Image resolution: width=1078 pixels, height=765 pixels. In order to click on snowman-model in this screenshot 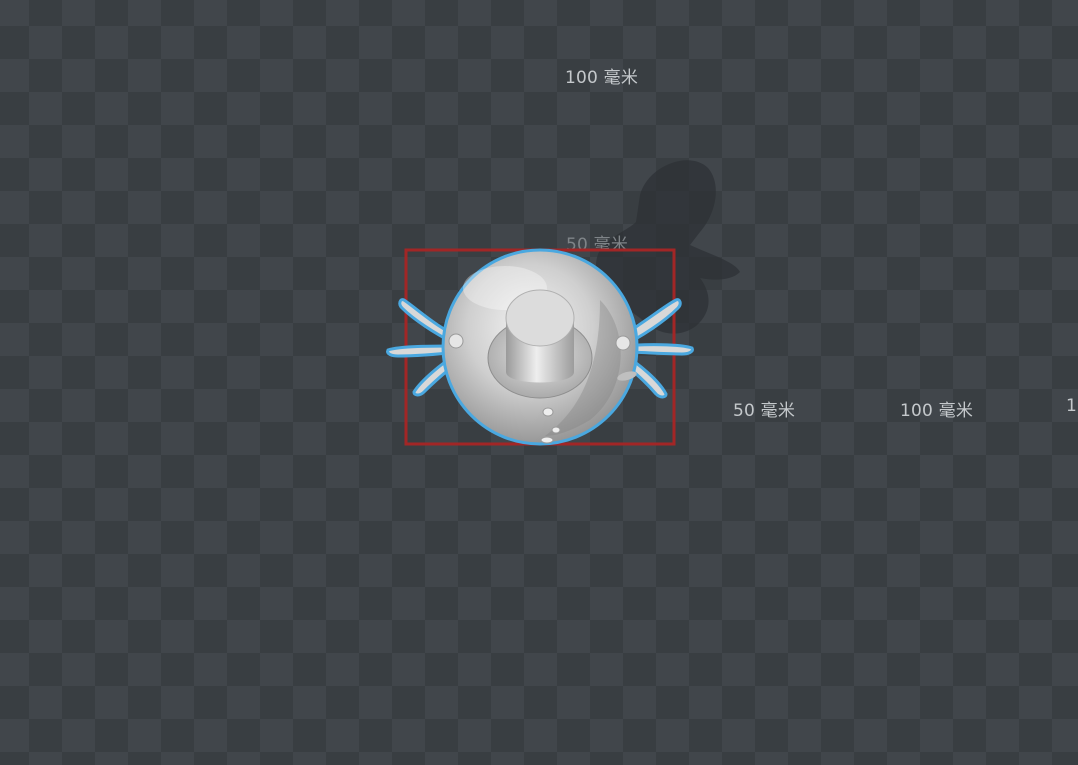, I will do `click(540, 347)`.